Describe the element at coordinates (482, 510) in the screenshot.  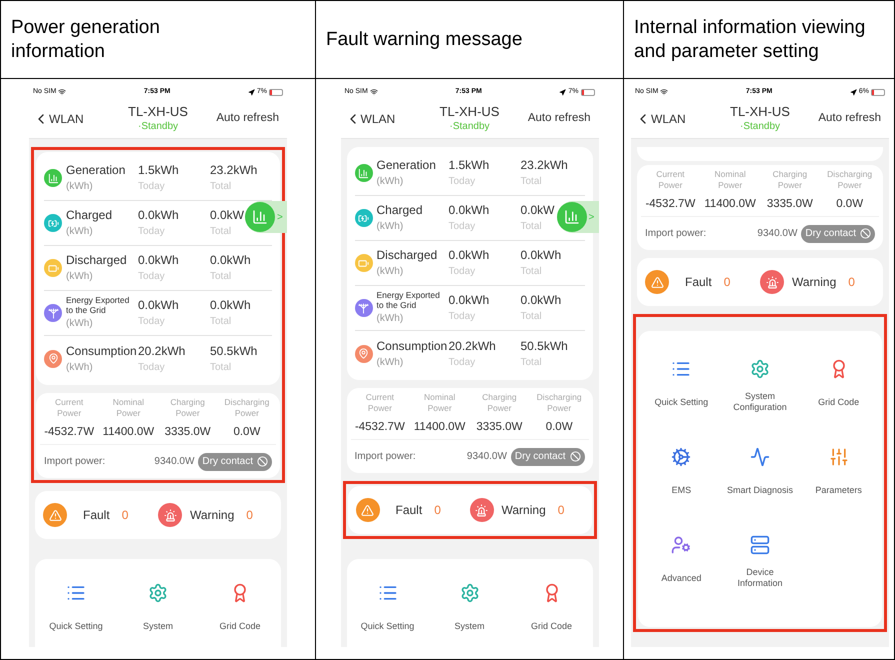
I see `siren-icon` at that location.